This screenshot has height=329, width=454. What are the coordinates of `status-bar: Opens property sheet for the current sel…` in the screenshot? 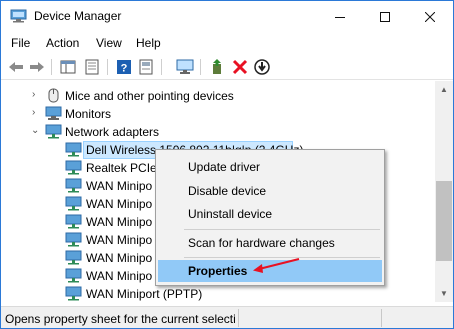 It's located at (227, 317).